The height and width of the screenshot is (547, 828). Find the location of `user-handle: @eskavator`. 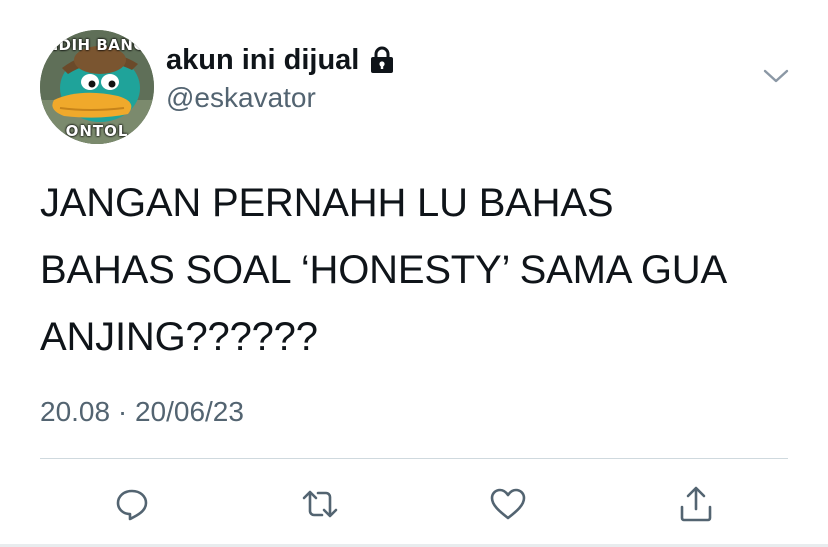

user-handle: @eskavator is located at coordinates (241, 98).